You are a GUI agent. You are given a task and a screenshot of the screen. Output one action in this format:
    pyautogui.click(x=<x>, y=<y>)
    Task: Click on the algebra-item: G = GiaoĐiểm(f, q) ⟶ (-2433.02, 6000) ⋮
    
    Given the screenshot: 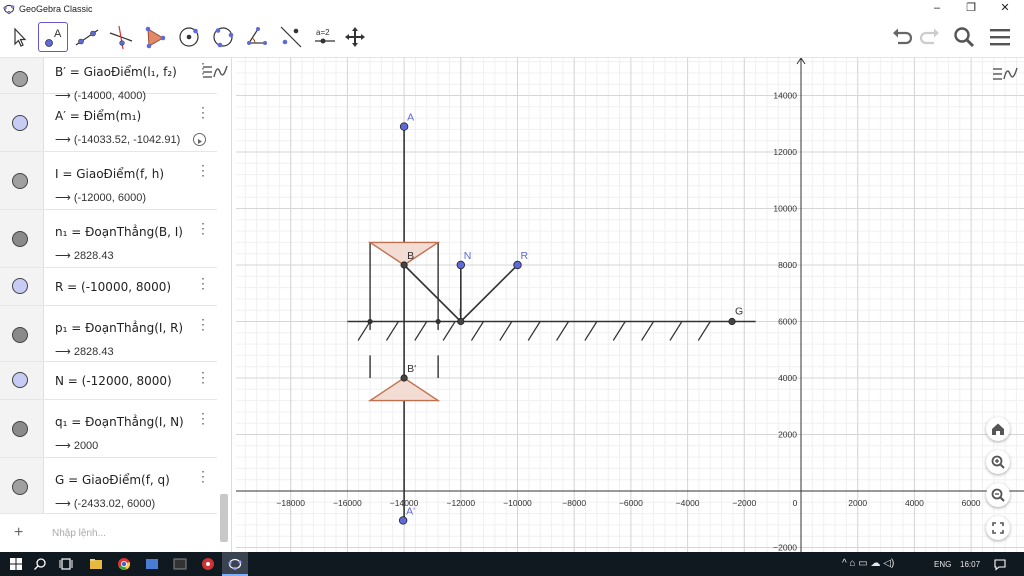 What is the action you would take?
    pyautogui.click(x=108, y=486)
    